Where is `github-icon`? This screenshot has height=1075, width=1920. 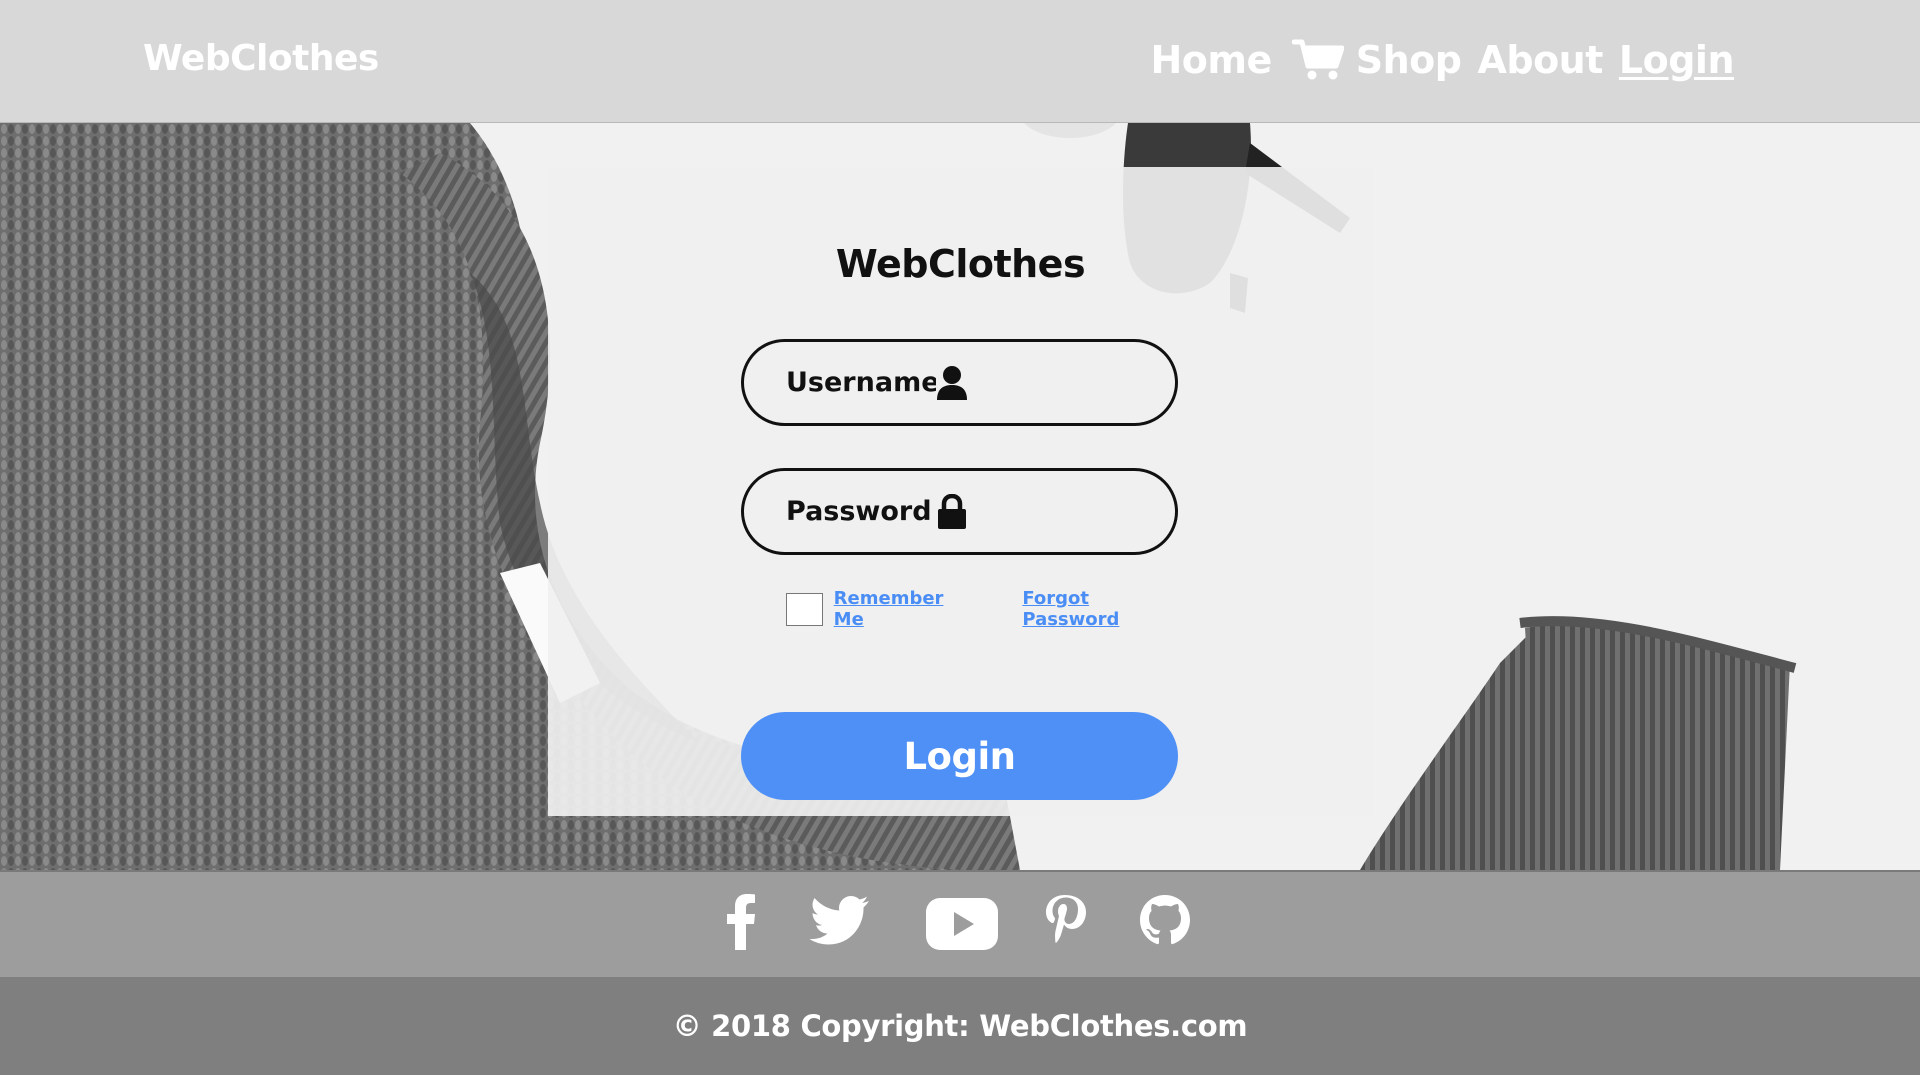
github-icon is located at coordinates (1165, 921).